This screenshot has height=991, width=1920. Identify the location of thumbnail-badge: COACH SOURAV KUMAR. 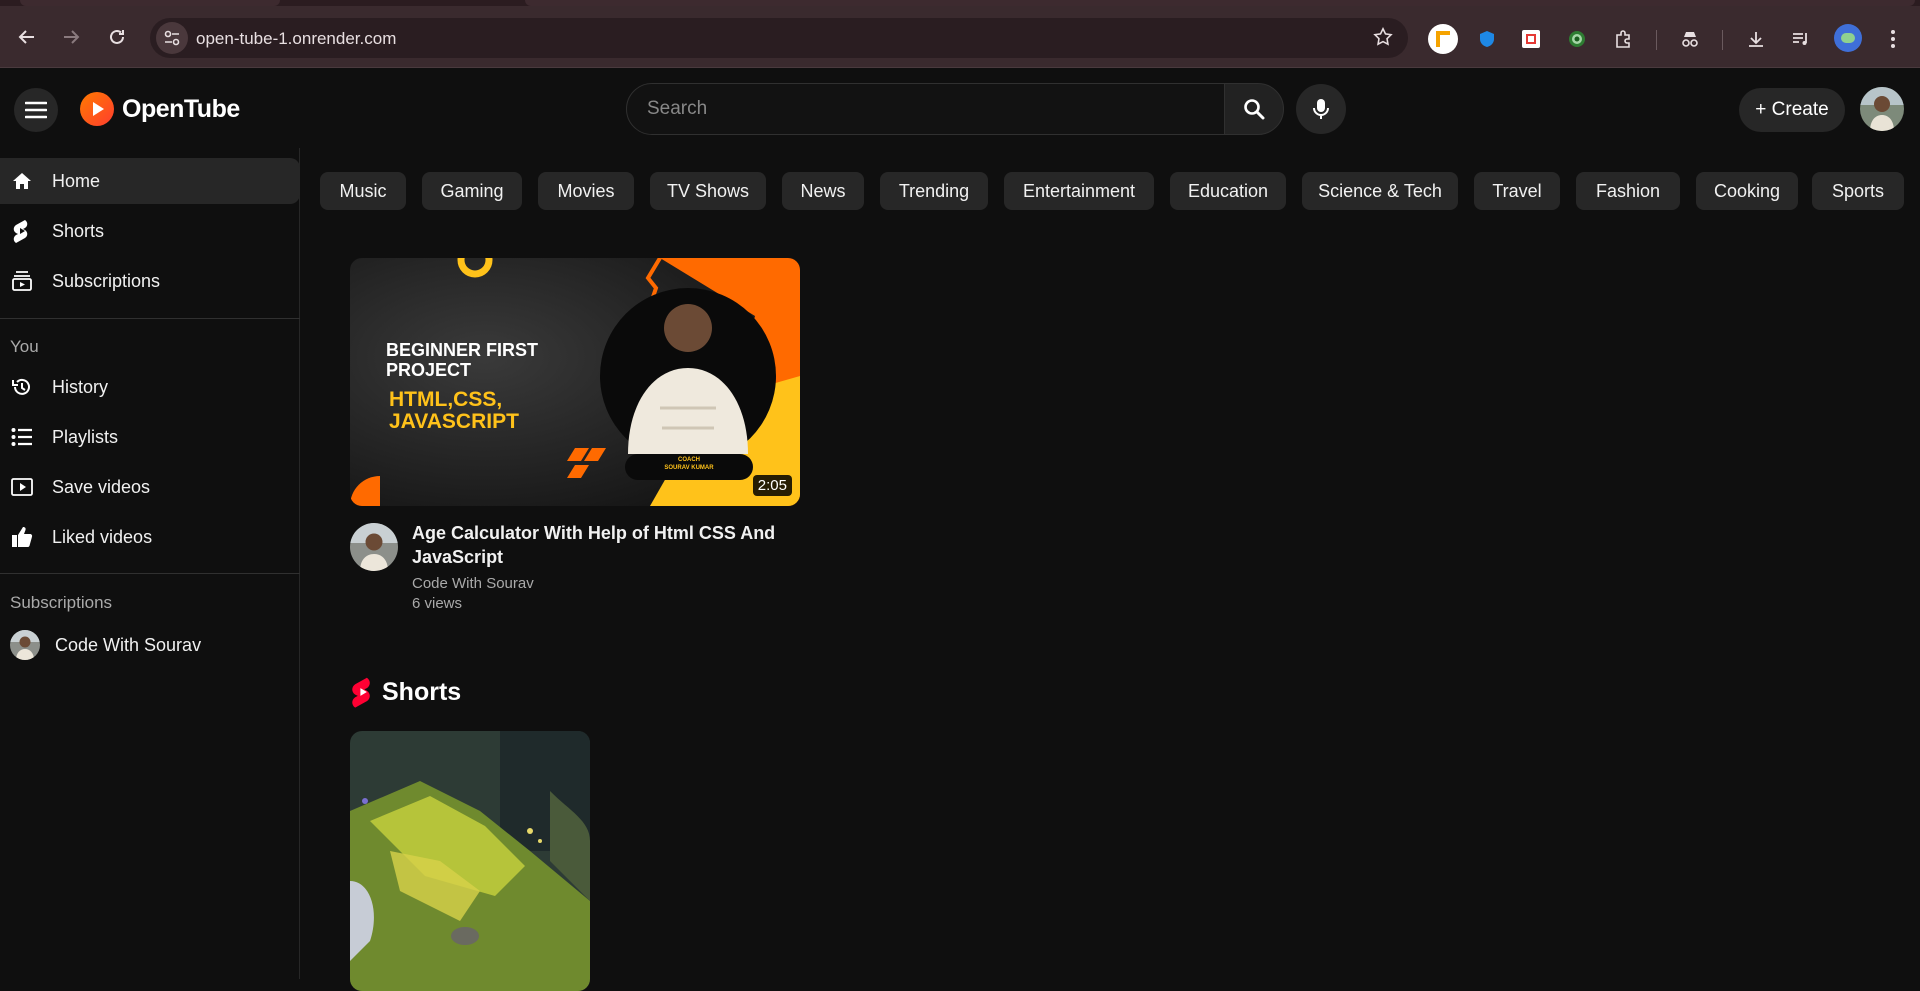
(689, 464).